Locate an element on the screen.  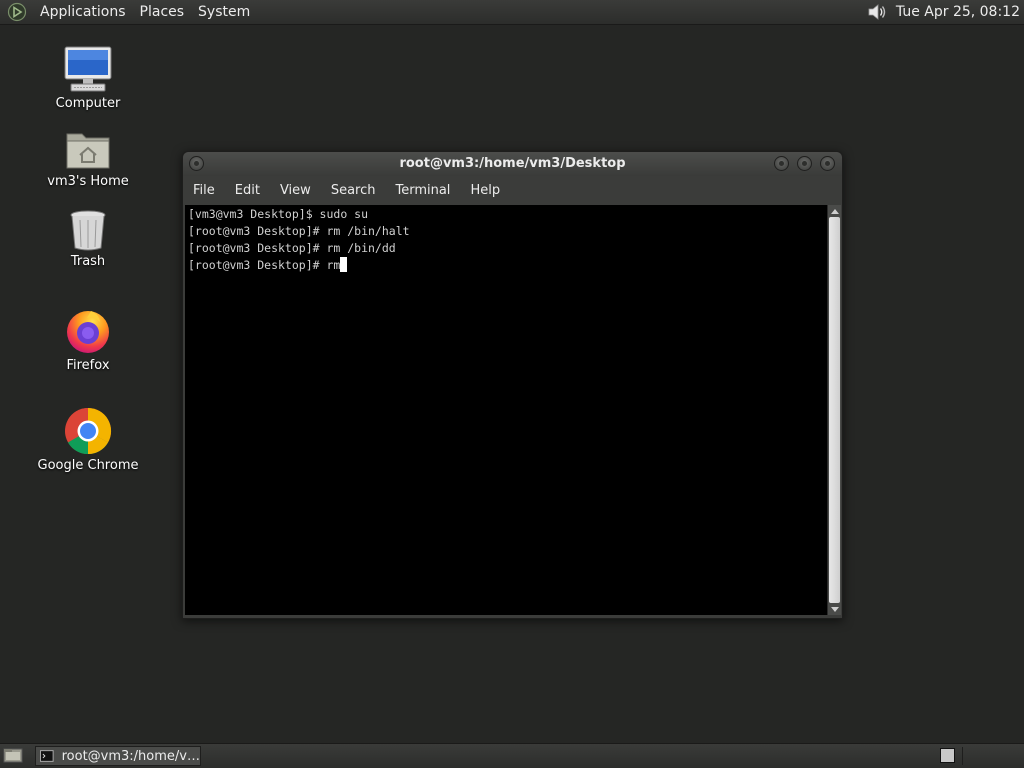
distro-logo-icon is located at coordinates (17, 12).